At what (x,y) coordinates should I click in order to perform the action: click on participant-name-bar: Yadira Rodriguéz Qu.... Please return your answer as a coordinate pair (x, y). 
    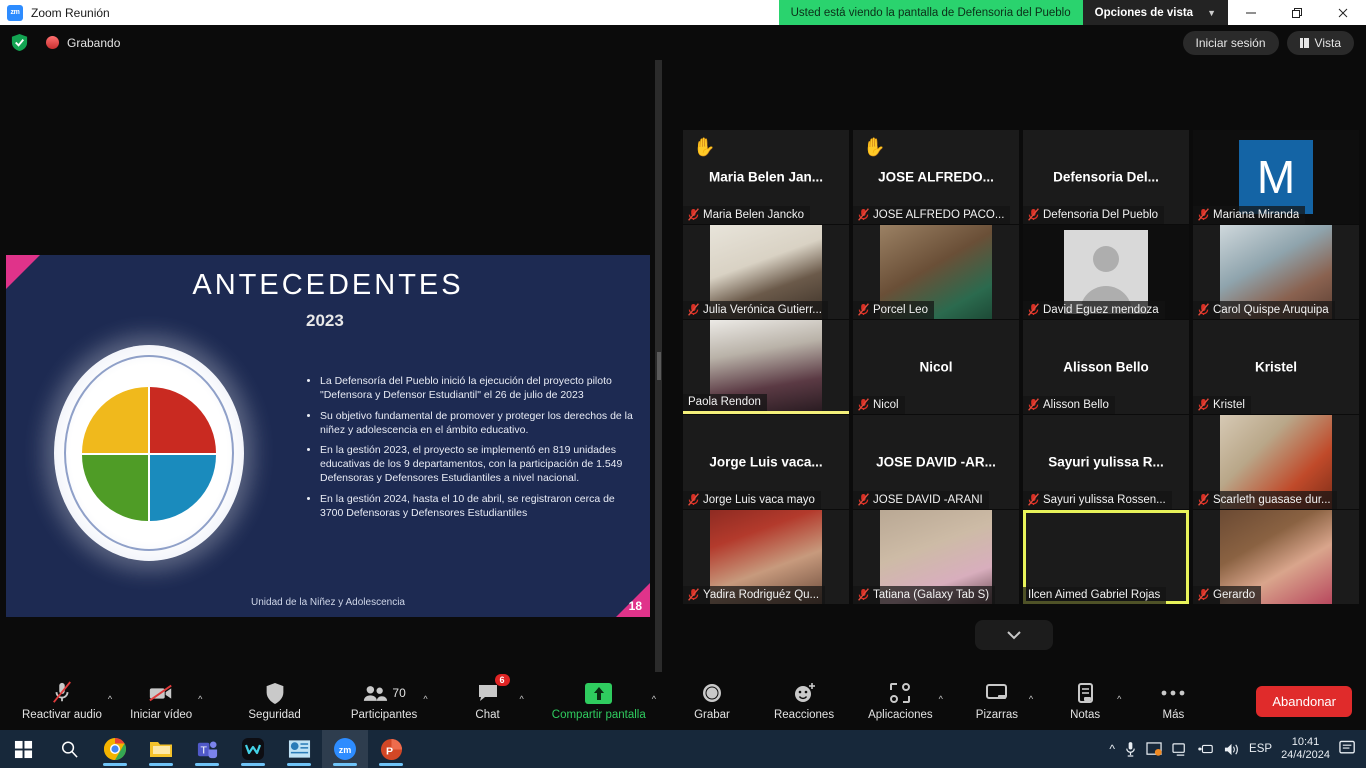
    Looking at the image, I should click on (754, 595).